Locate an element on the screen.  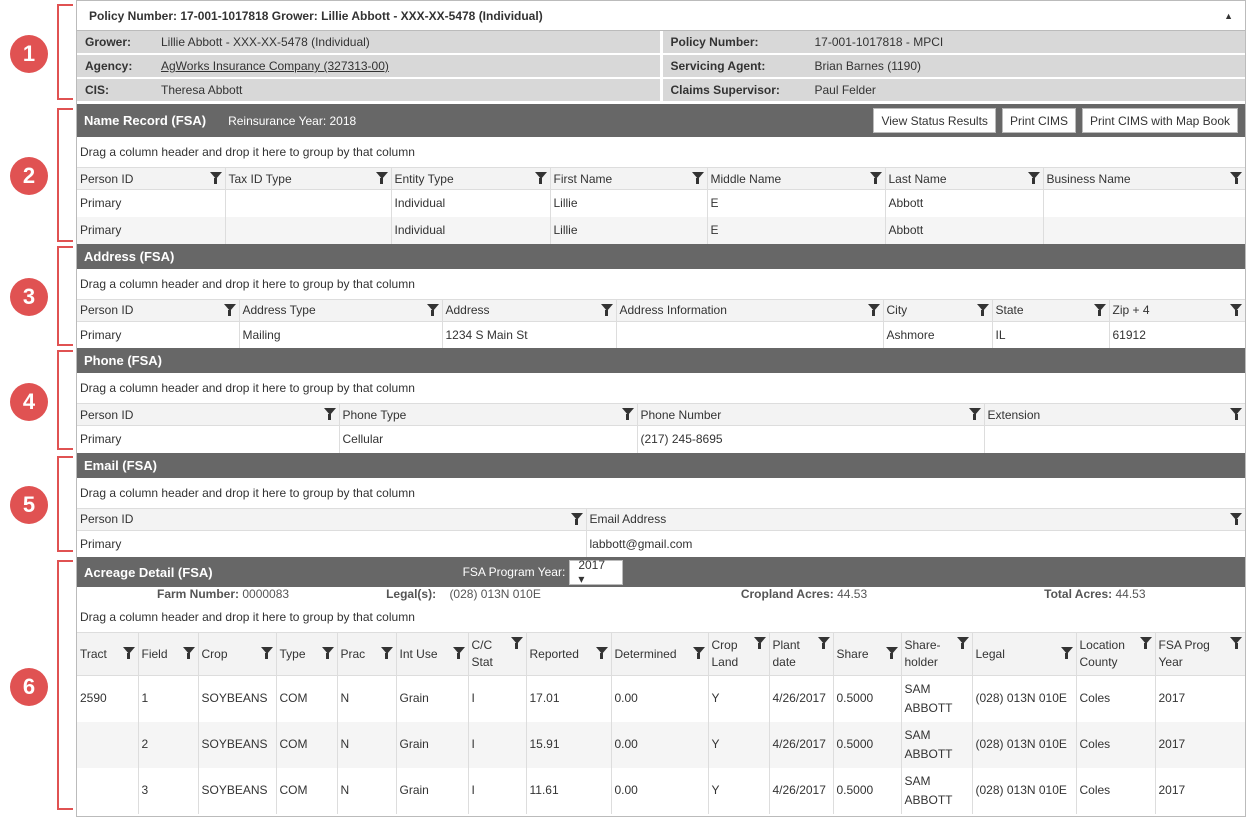
column-header: Field is located at coordinates (167, 654).